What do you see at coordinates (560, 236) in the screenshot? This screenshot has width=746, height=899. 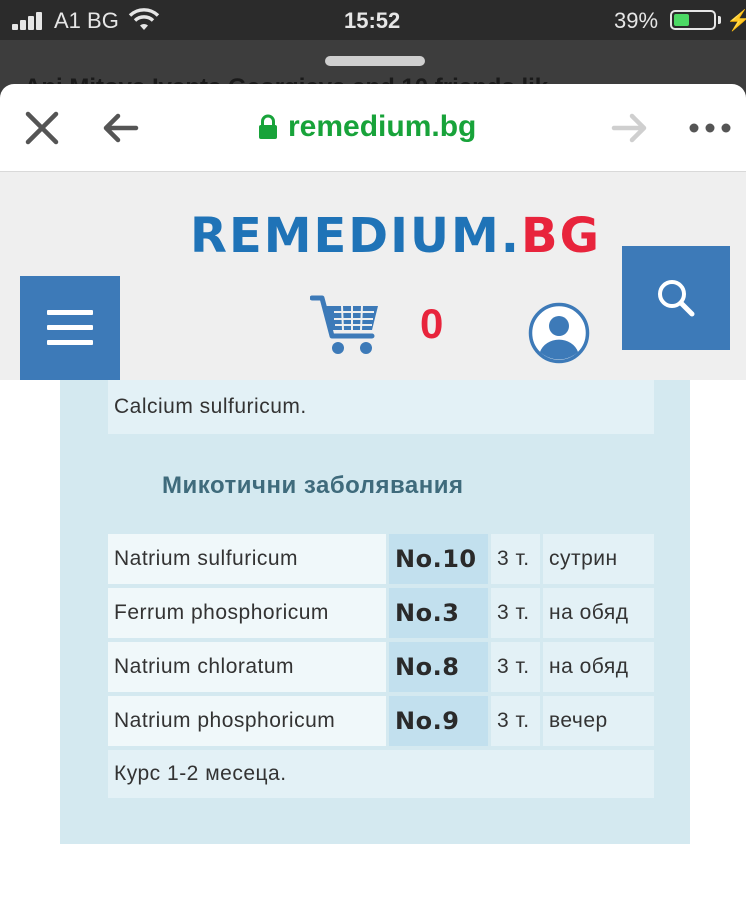 I see `logo-text-suffix: BG` at bounding box center [560, 236].